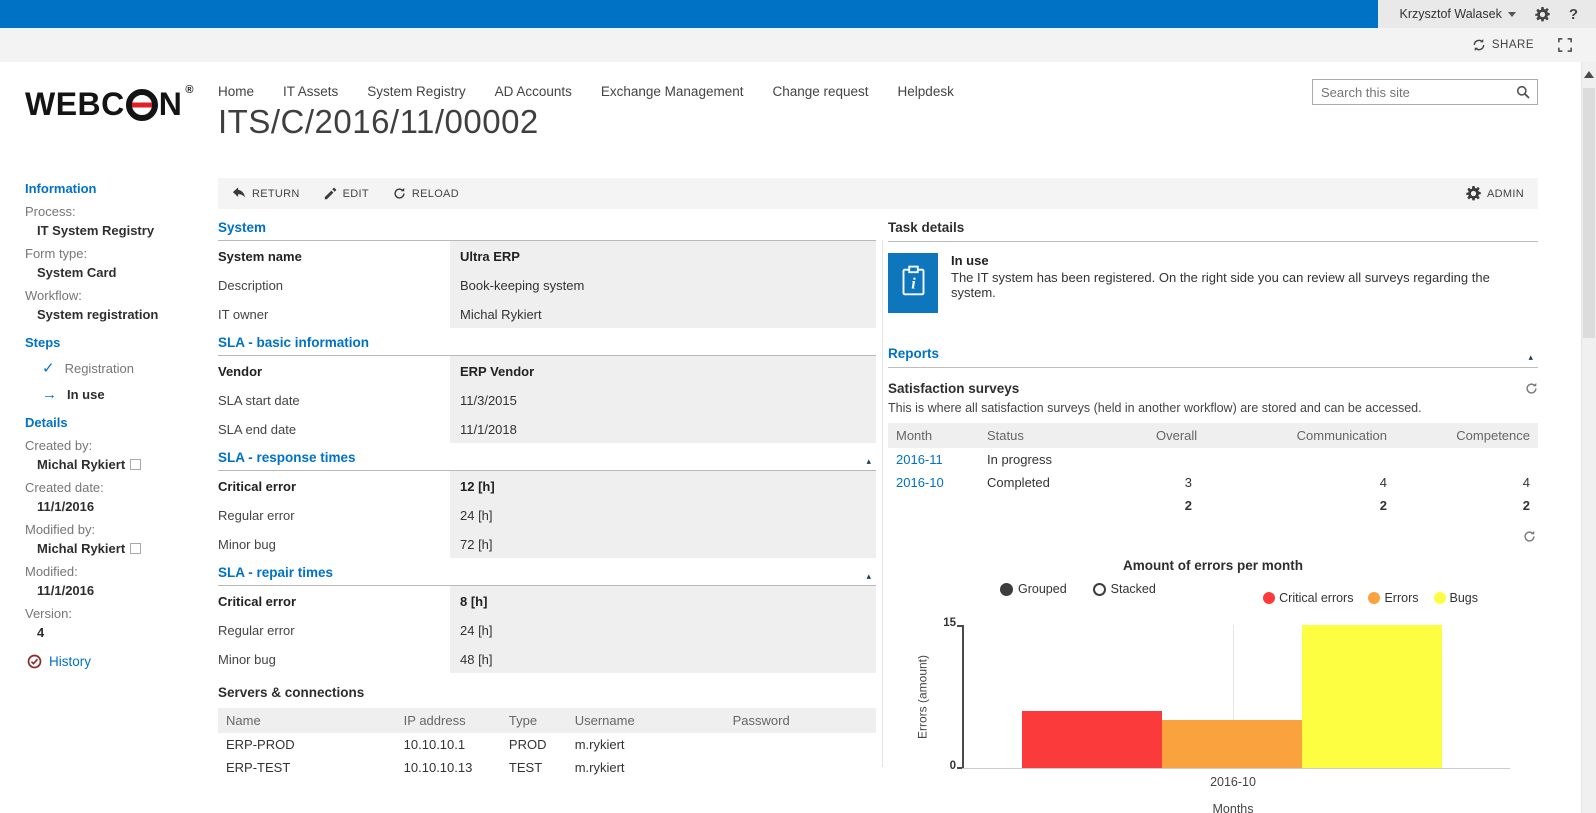  I want to click on nav-item-system-registry: System Registry, so click(416, 91).